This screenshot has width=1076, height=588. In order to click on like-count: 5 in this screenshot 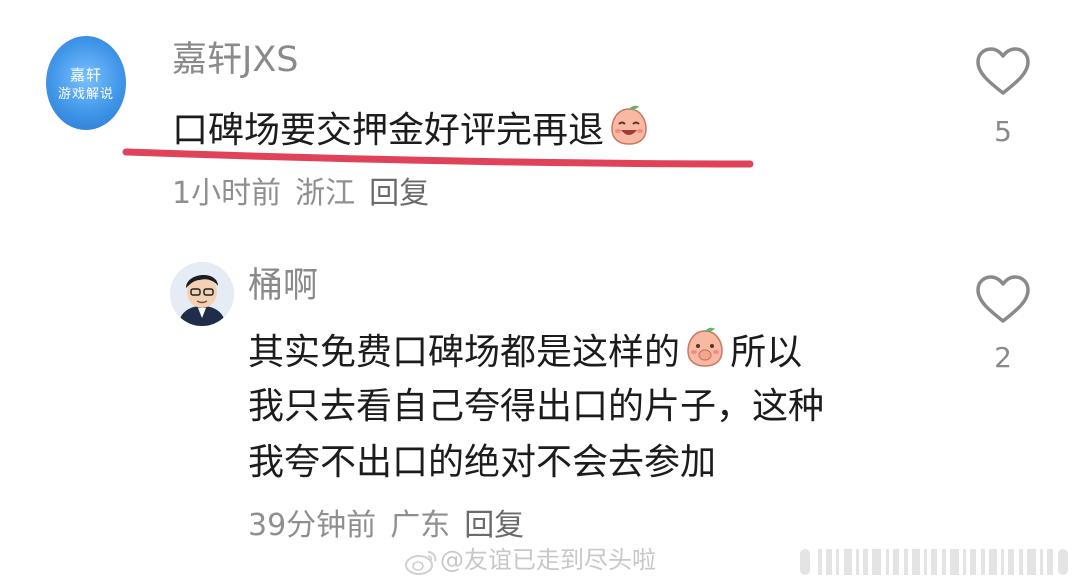, I will do `click(1003, 131)`.